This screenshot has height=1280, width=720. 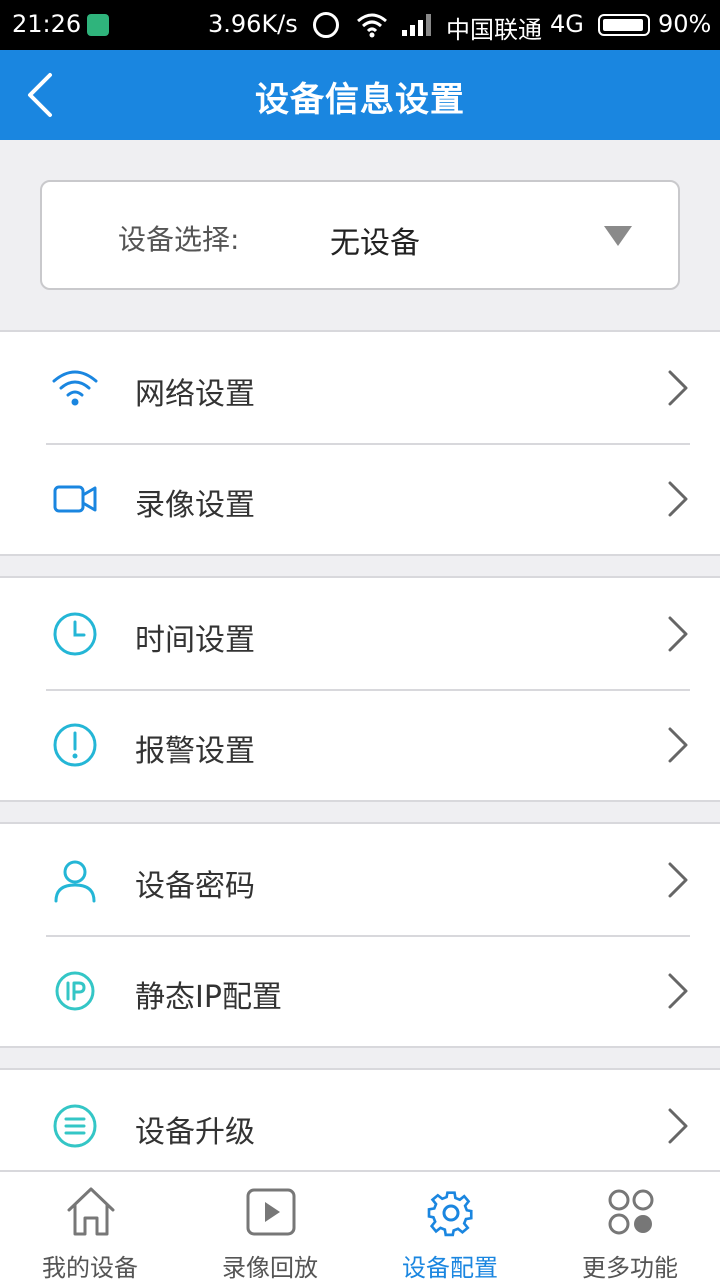 I want to click on grid-icon, so click(x=631, y=1212).